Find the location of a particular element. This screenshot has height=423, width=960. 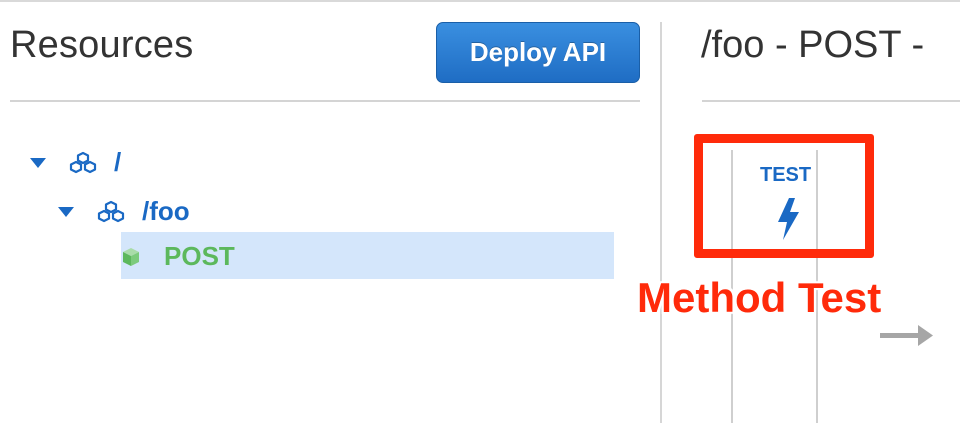

panel-title: Resources is located at coordinates (102, 45).